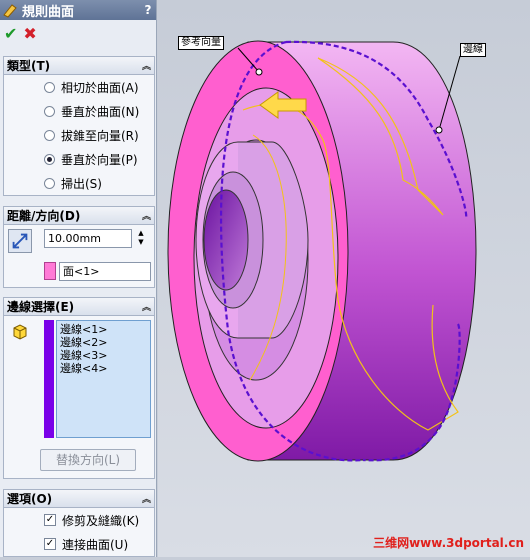 This screenshot has height=560, width=530. I want to click on swap-direction-button: 替換方向(L), so click(88, 460).